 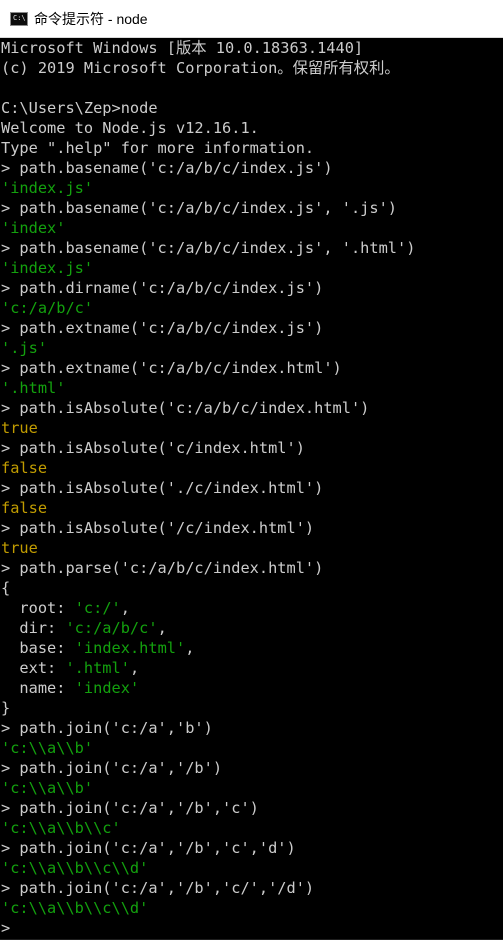 I want to click on console-line: Welcome to Node.js v12.16.1., so click(x=252, y=128).